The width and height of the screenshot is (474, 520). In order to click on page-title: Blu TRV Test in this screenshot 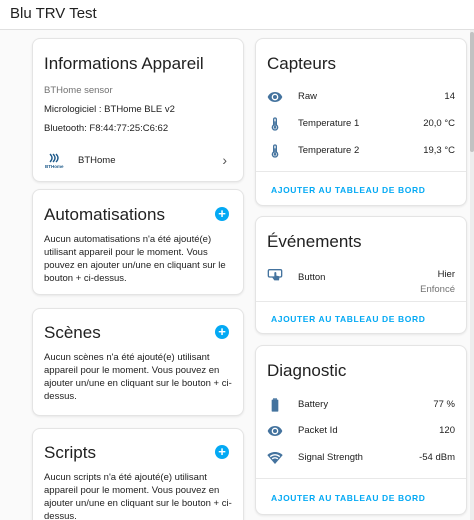, I will do `click(53, 13)`.